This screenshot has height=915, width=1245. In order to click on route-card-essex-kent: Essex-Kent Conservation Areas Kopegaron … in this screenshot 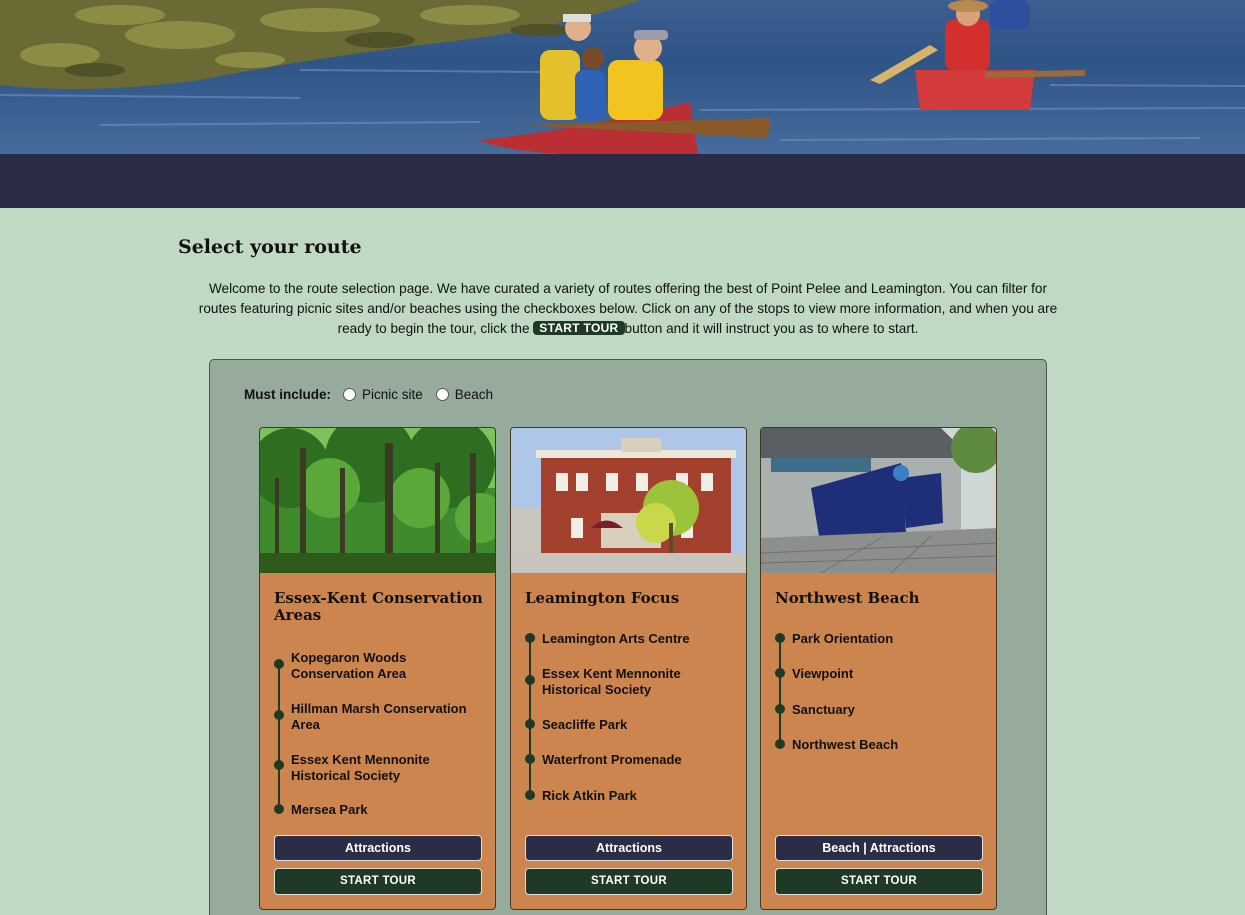, I will do `click(377, 668)`.